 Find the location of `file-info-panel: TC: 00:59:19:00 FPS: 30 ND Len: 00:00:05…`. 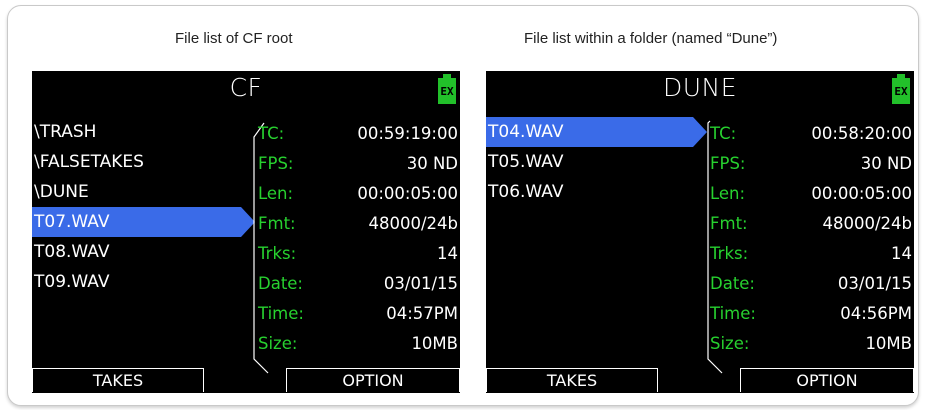

file-info-panel: TC: 00:59:19:00 FPS: 30 ND Len: 00:00:05… is located at coordinates (358, 239).